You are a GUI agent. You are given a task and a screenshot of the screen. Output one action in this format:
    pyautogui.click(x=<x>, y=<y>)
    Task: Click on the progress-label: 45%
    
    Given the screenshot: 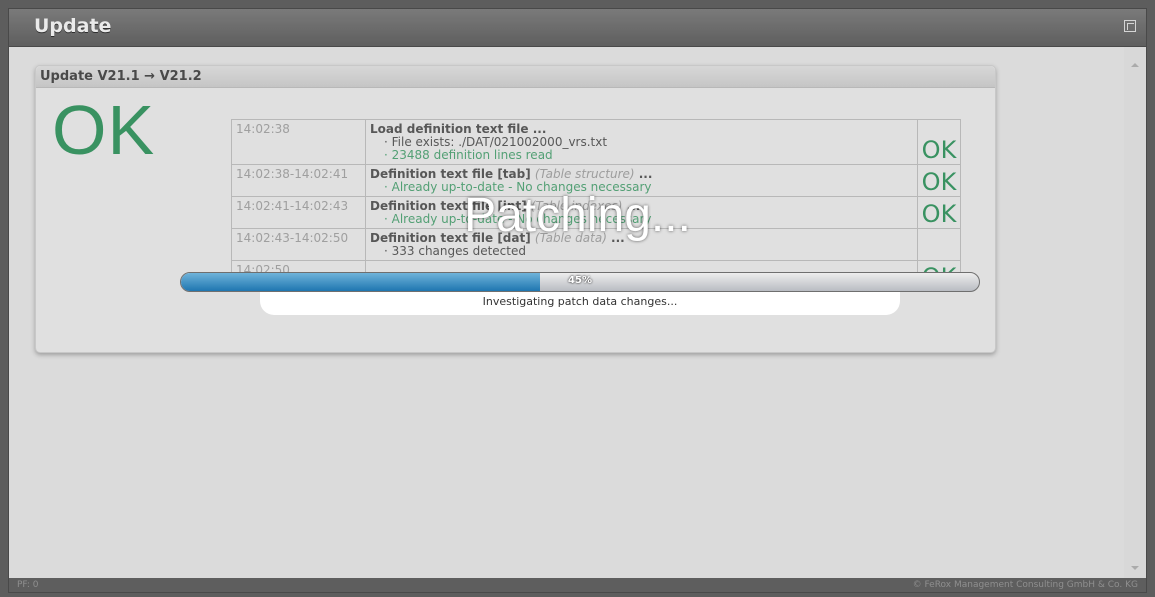 What is the action you would take?
    pyautogui.click(x=580, y=280)
    